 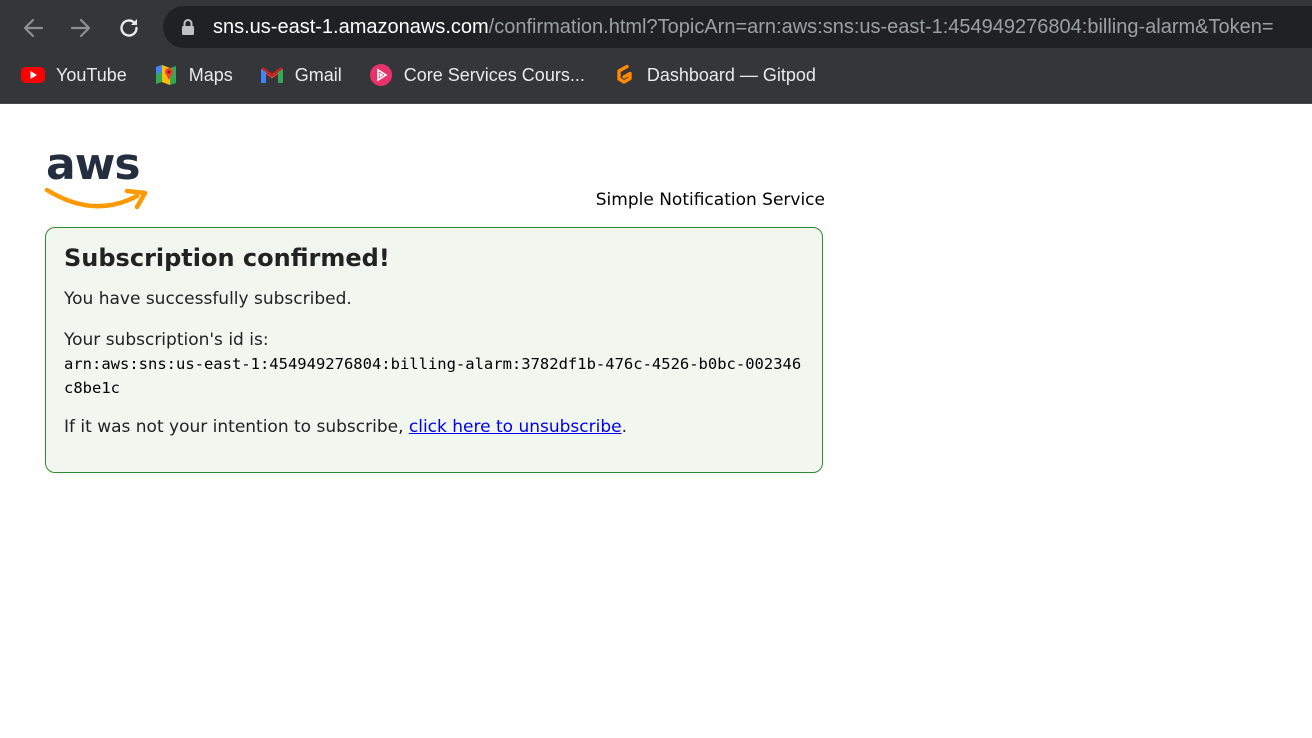 What do you see at coordinates (227, 258) in the screenshot?
I see `page-title: Subscription confirmed!` at bounding box center [227, 258].